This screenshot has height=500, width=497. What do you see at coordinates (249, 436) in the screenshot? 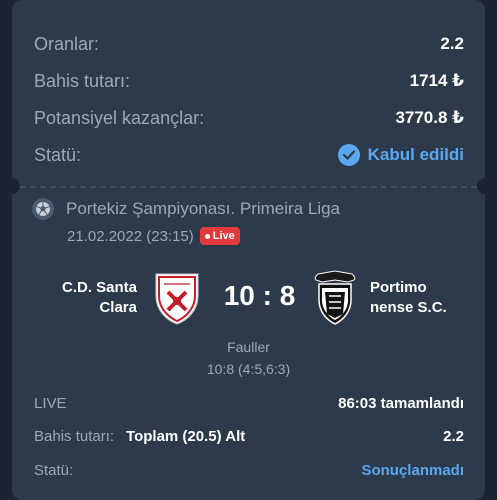
I see `bet-selection-row: Bahis tutarı: Toplam (20.5) Alt 2.2` at bounding box center [249, 436].